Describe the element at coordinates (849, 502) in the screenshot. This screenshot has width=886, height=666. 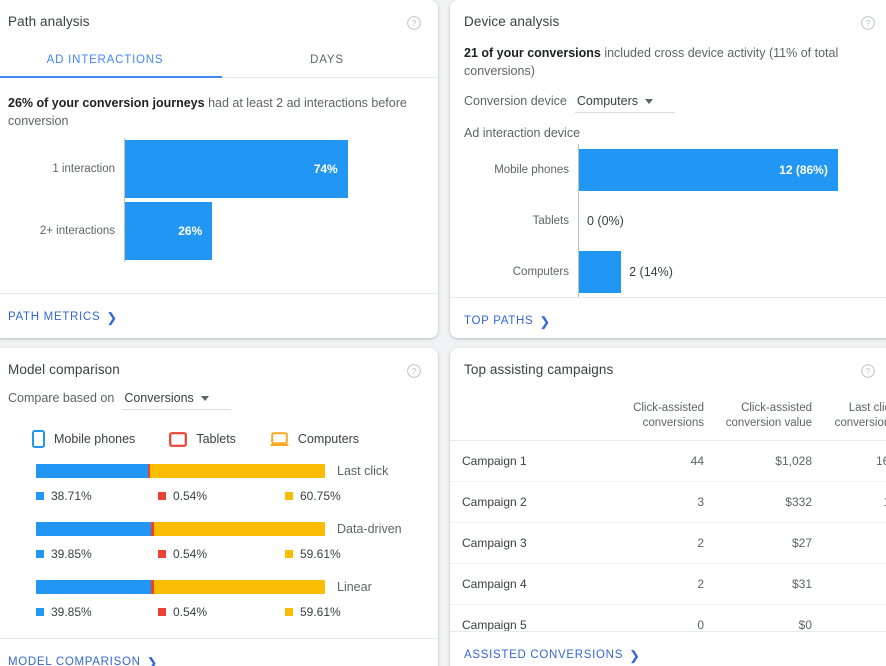
I see `cell-last-click-conversions: 11` at that location.